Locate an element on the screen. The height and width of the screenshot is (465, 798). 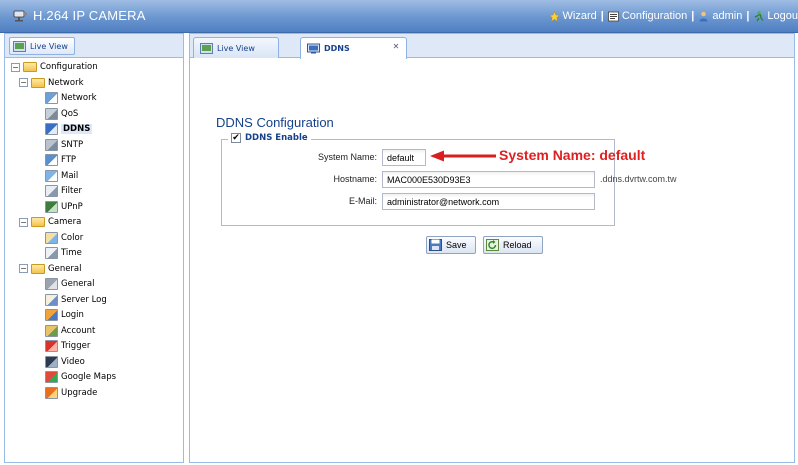
tree-item-camera: − Camera is located at coordinates (50, 222).